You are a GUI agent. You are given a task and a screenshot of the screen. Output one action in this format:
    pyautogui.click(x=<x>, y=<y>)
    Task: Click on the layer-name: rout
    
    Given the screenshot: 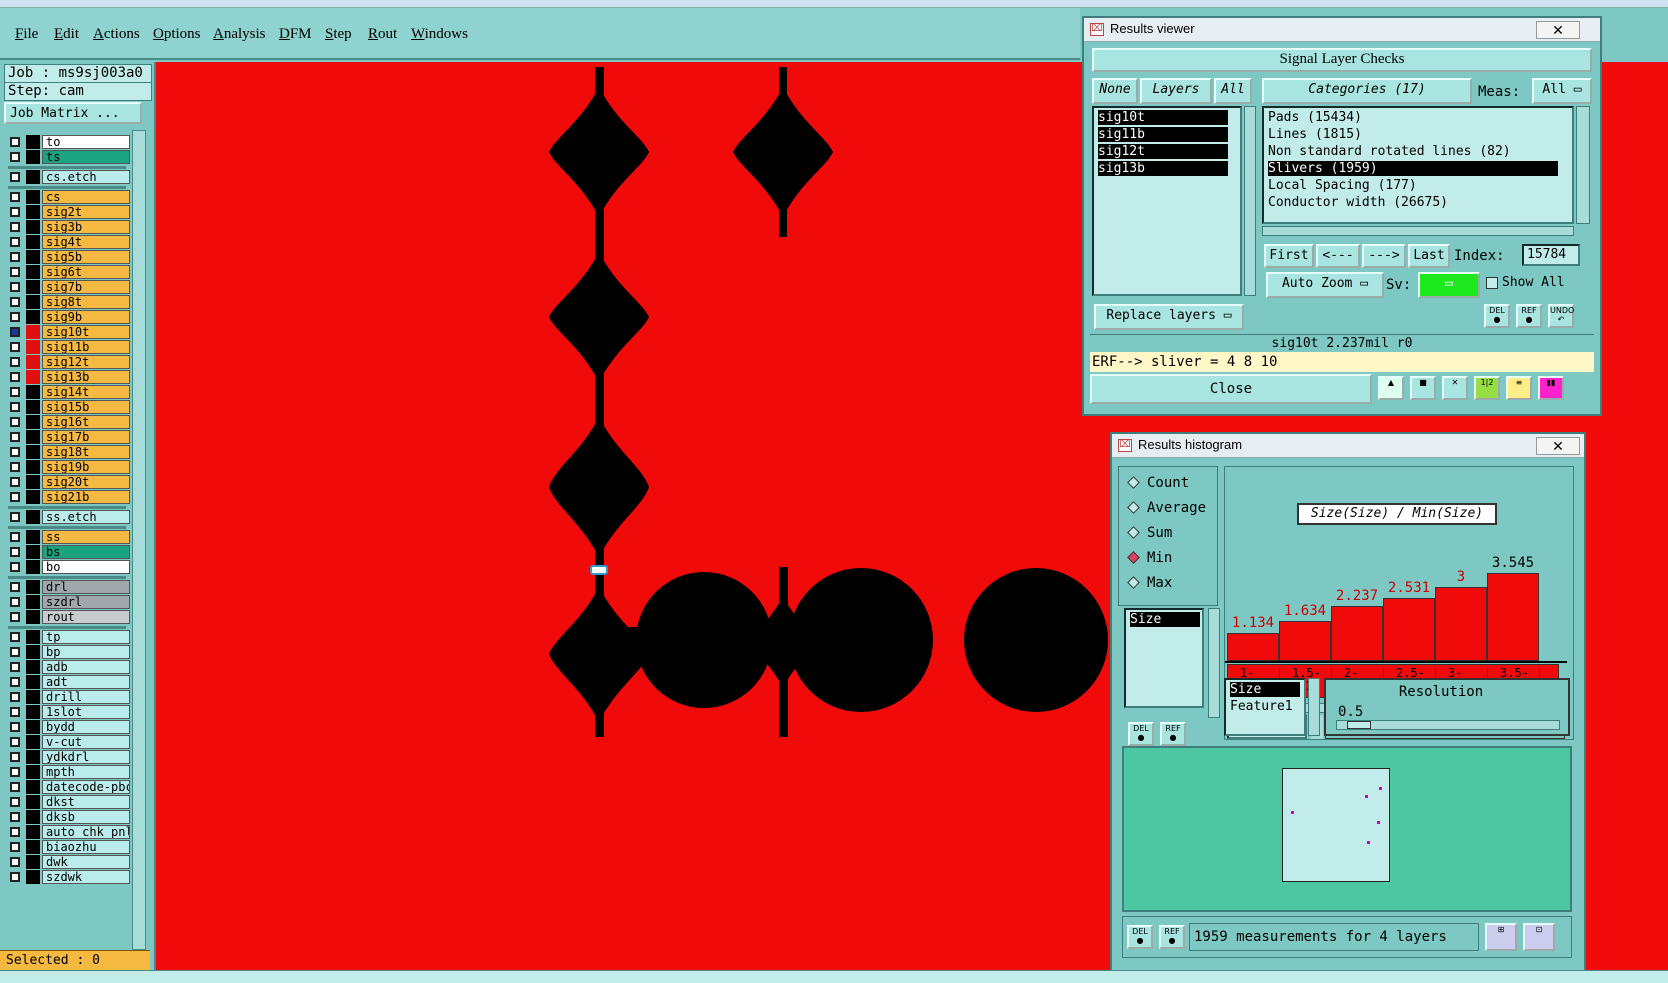 What is the action you would take?
    pyautogui.click(x=86, y=617)
    